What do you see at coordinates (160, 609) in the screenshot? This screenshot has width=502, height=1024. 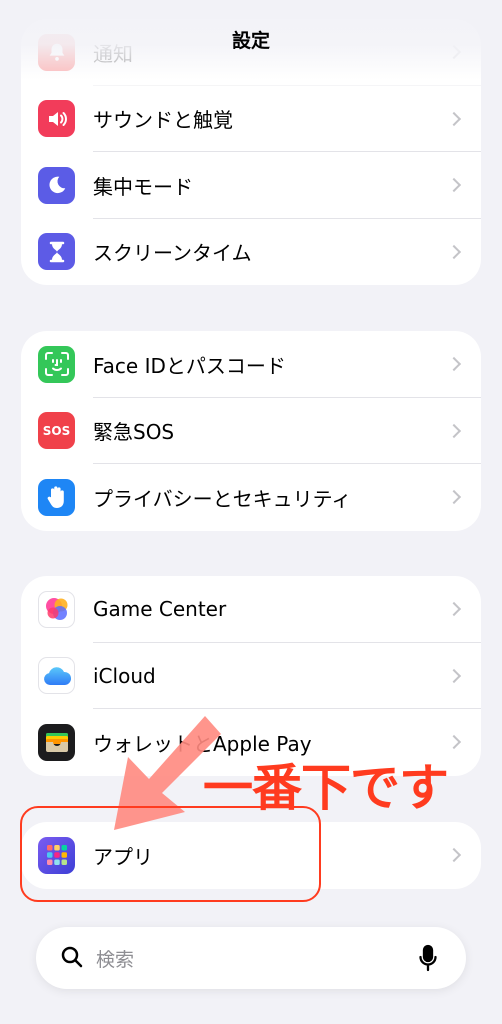 I see `settings-row-label: Game Center` at bounding box center [160, 609].